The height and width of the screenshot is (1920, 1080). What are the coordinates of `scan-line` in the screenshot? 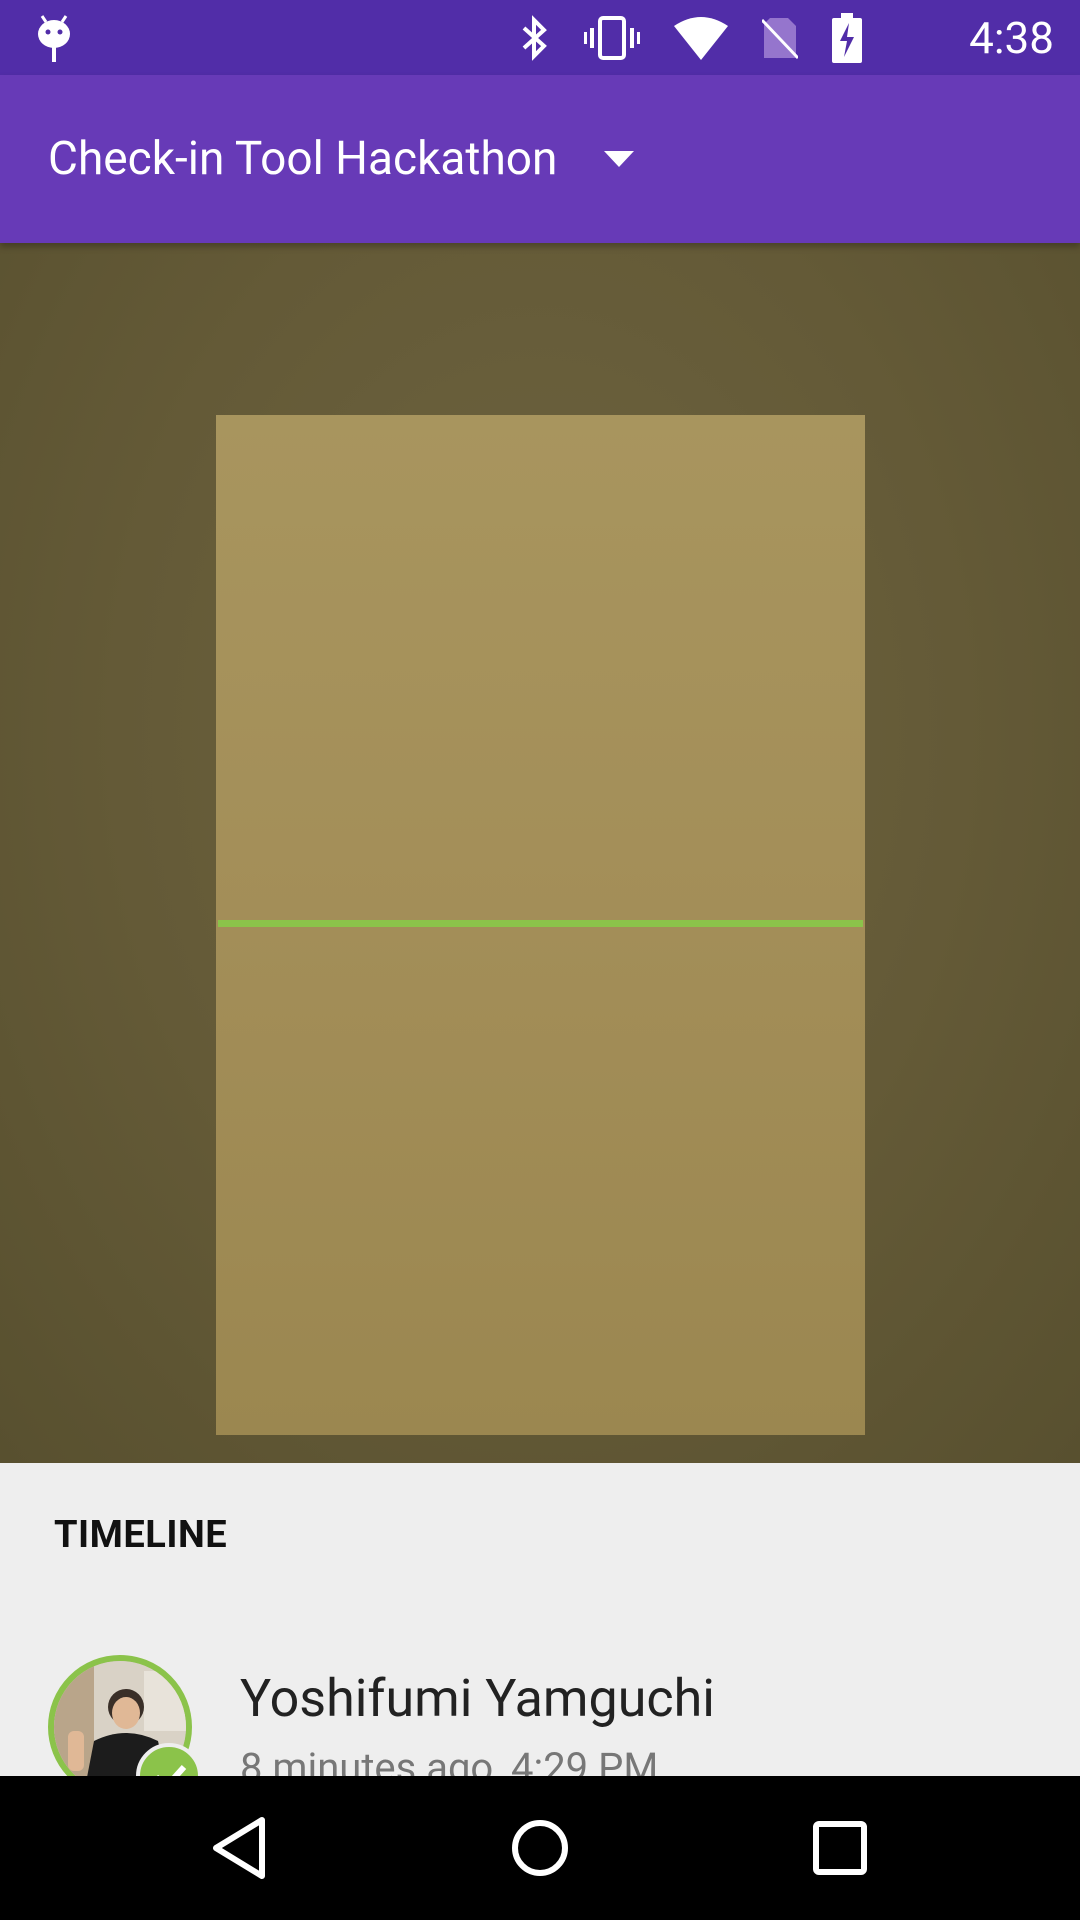 It's located at (540, 923).